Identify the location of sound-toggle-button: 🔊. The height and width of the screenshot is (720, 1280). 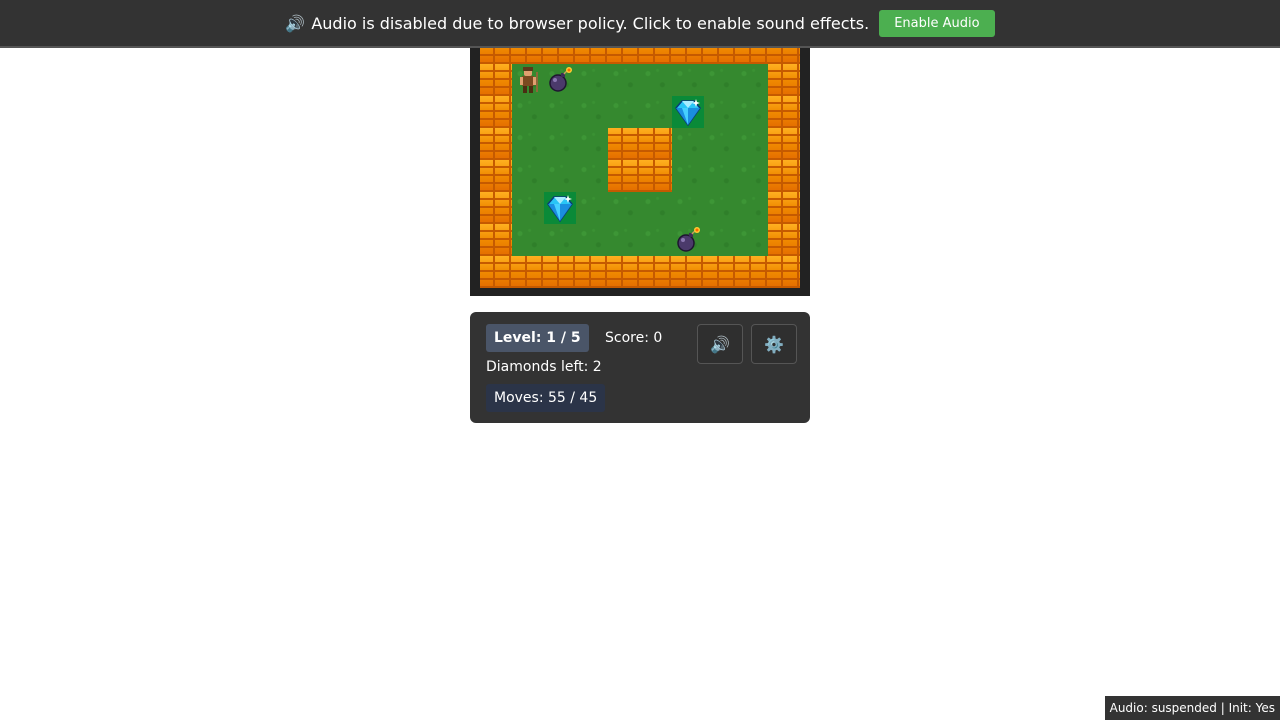
(720, 344).